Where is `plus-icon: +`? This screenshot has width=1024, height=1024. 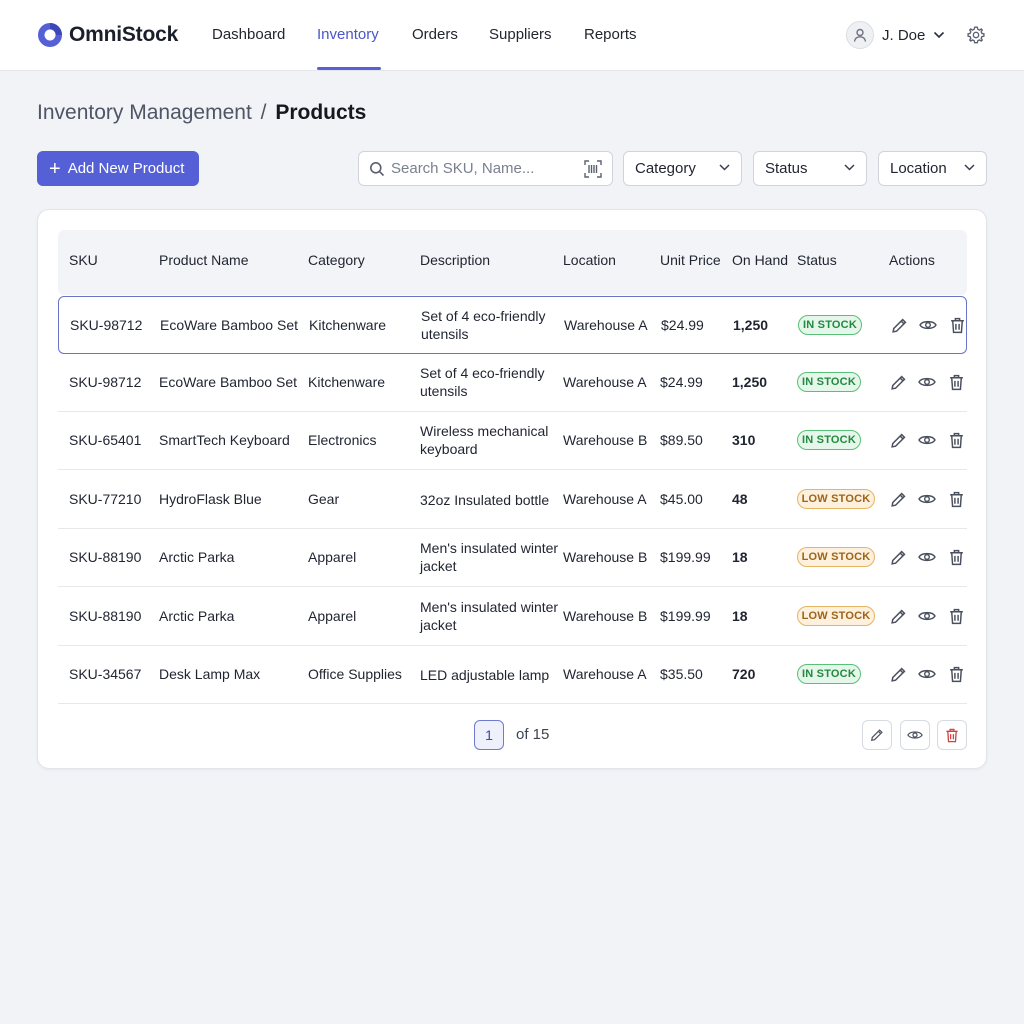
plus-icon: + is located at coordinates (55, 168).